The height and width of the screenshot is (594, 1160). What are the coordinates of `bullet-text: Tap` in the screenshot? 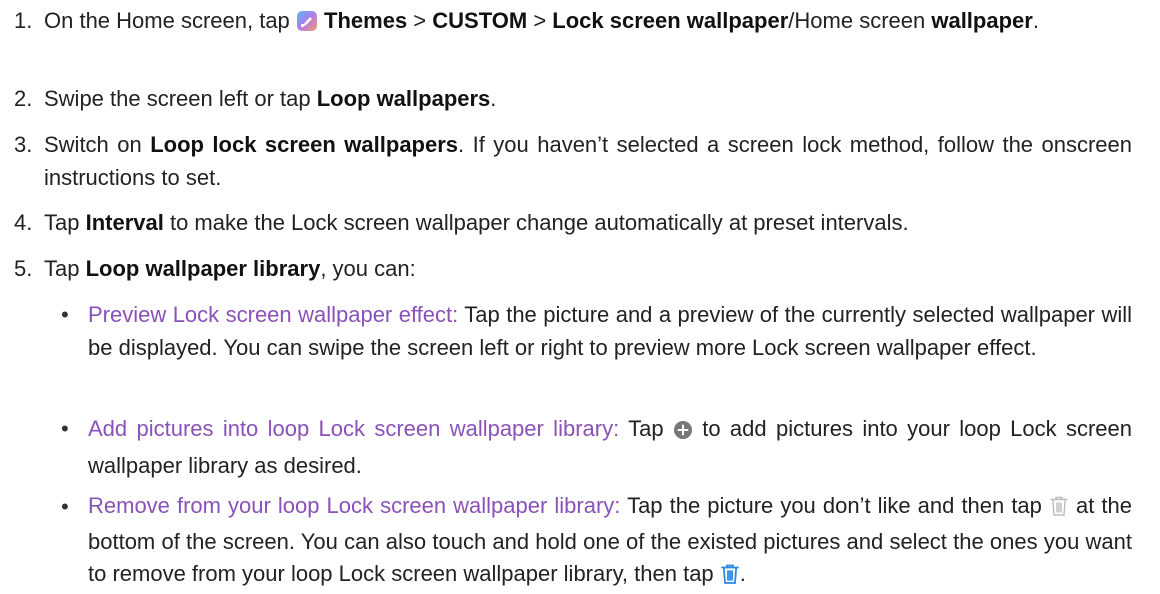 It's located at (646, 428).